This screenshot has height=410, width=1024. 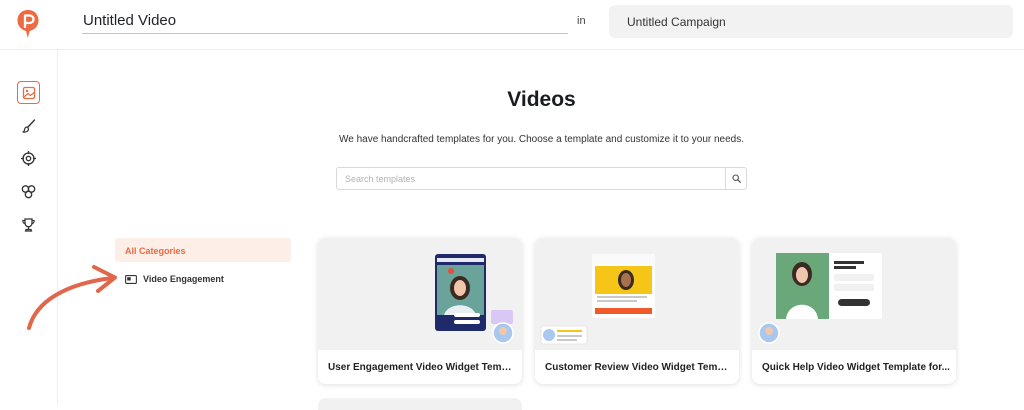 I want to click on category-video-engagement: Video Engagement, so click(x=174, y=279).